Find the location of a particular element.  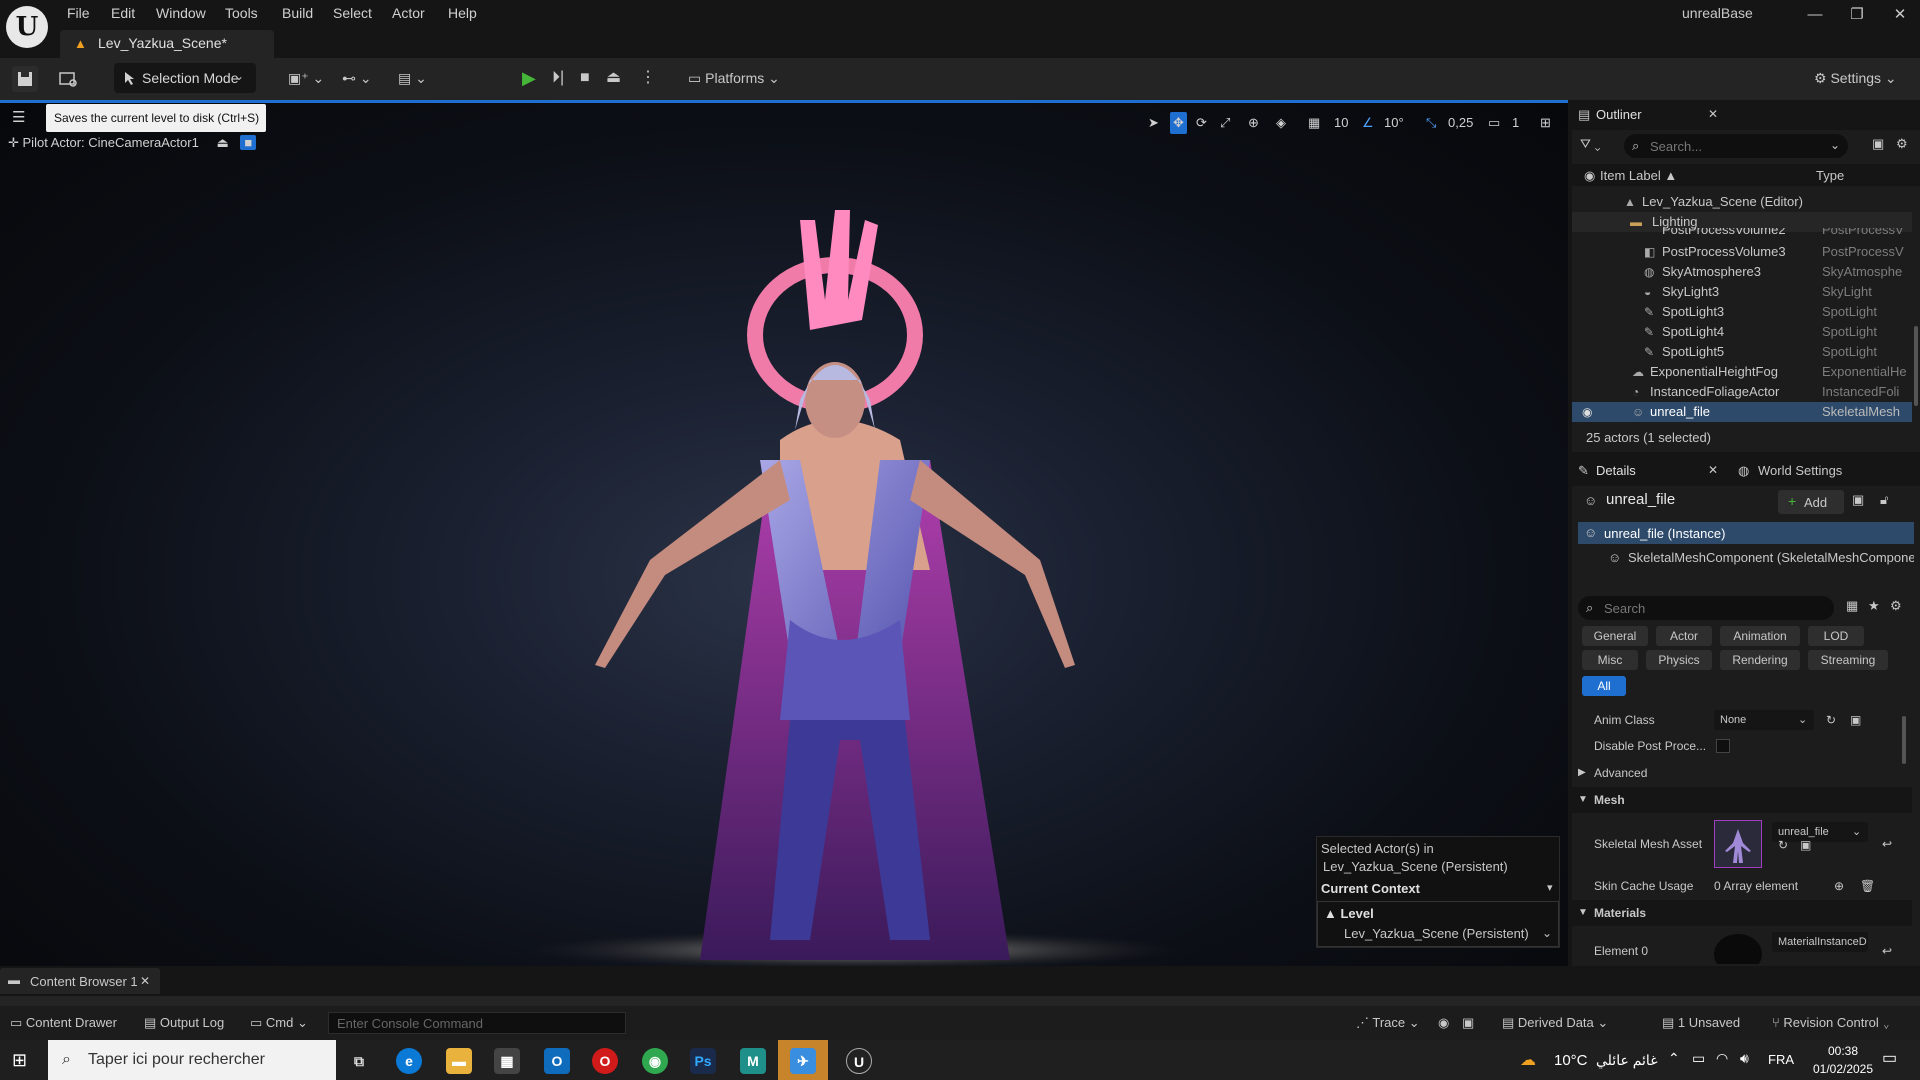

outliner-row: ◒ SkyLight3 SkyLight is located at coordinates (1742, 292).